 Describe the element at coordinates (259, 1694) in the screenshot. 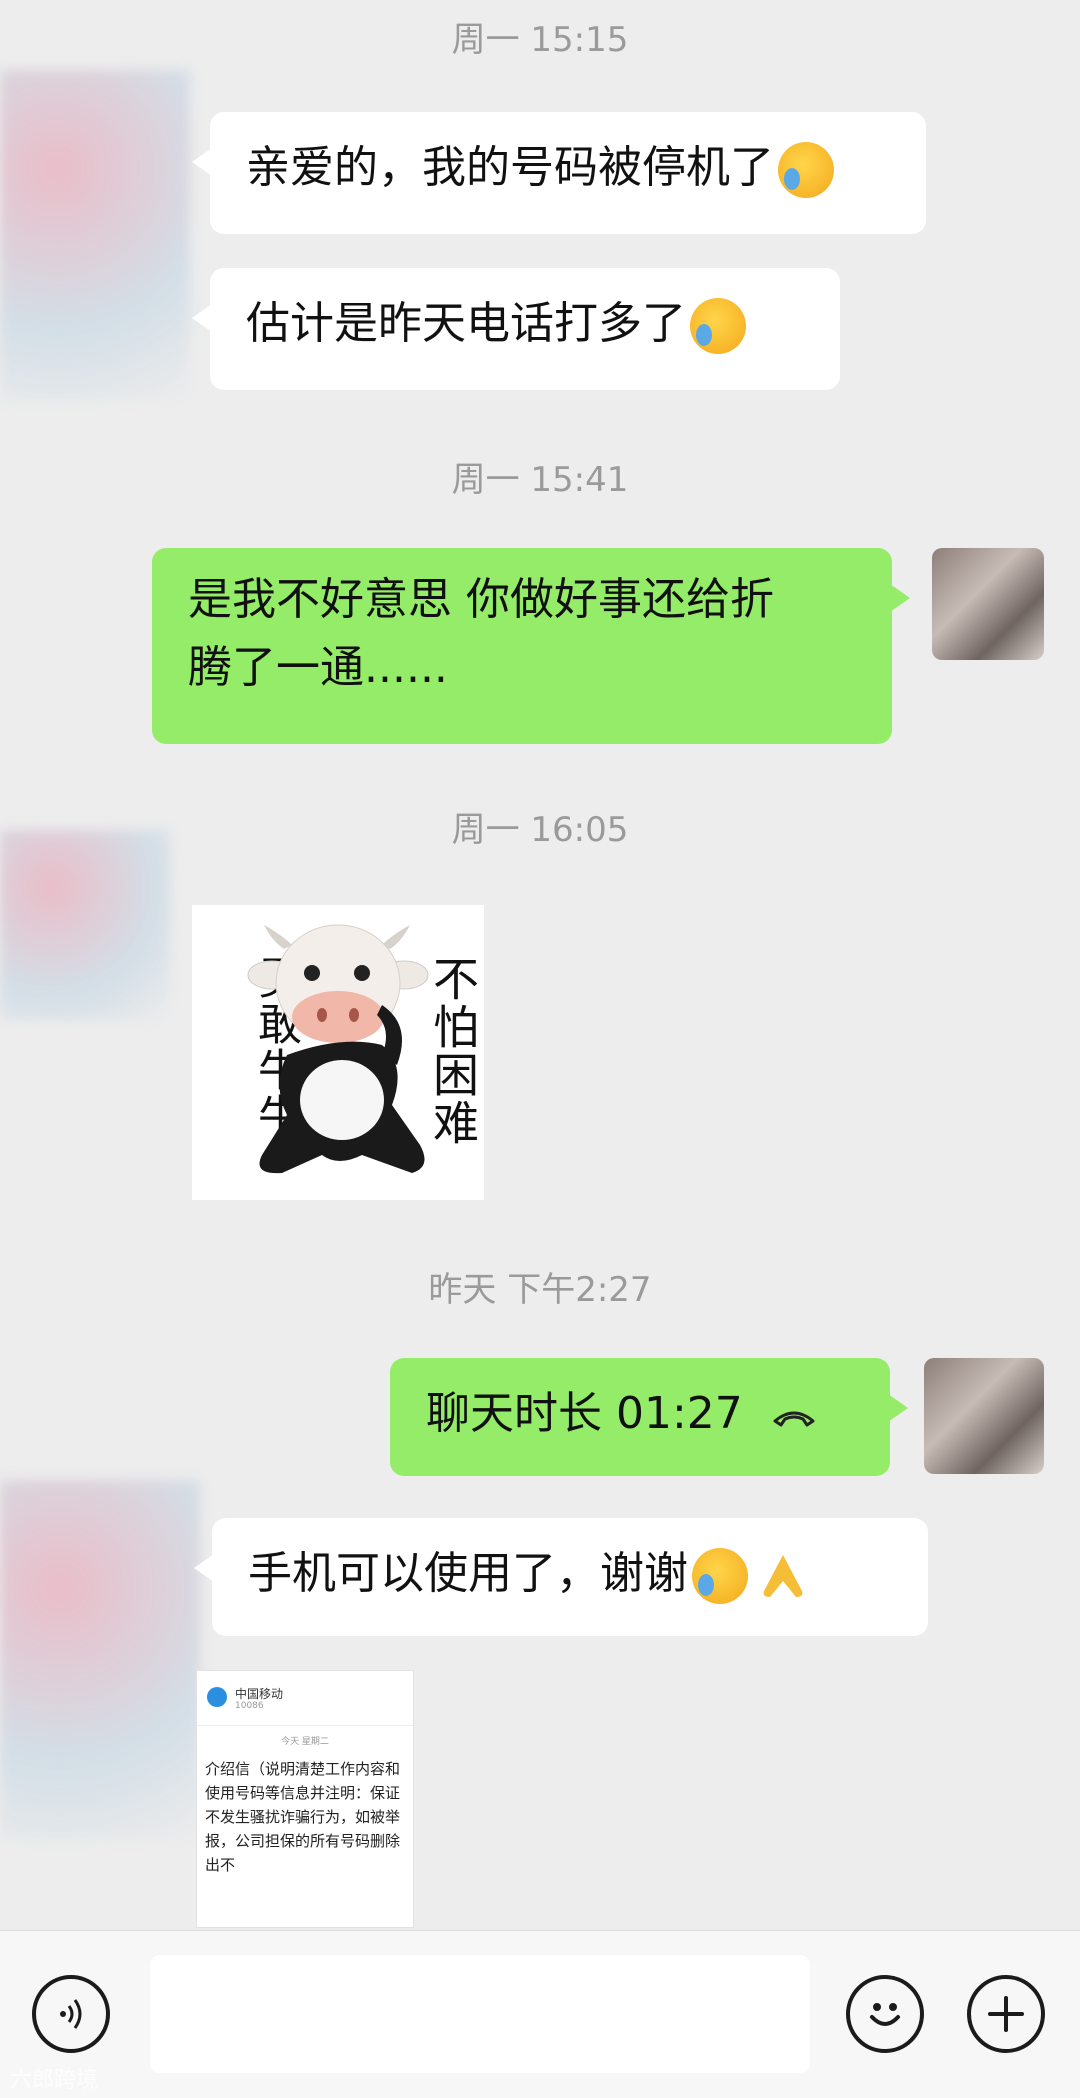

I see `image-header-name: 中国移动` at that location.